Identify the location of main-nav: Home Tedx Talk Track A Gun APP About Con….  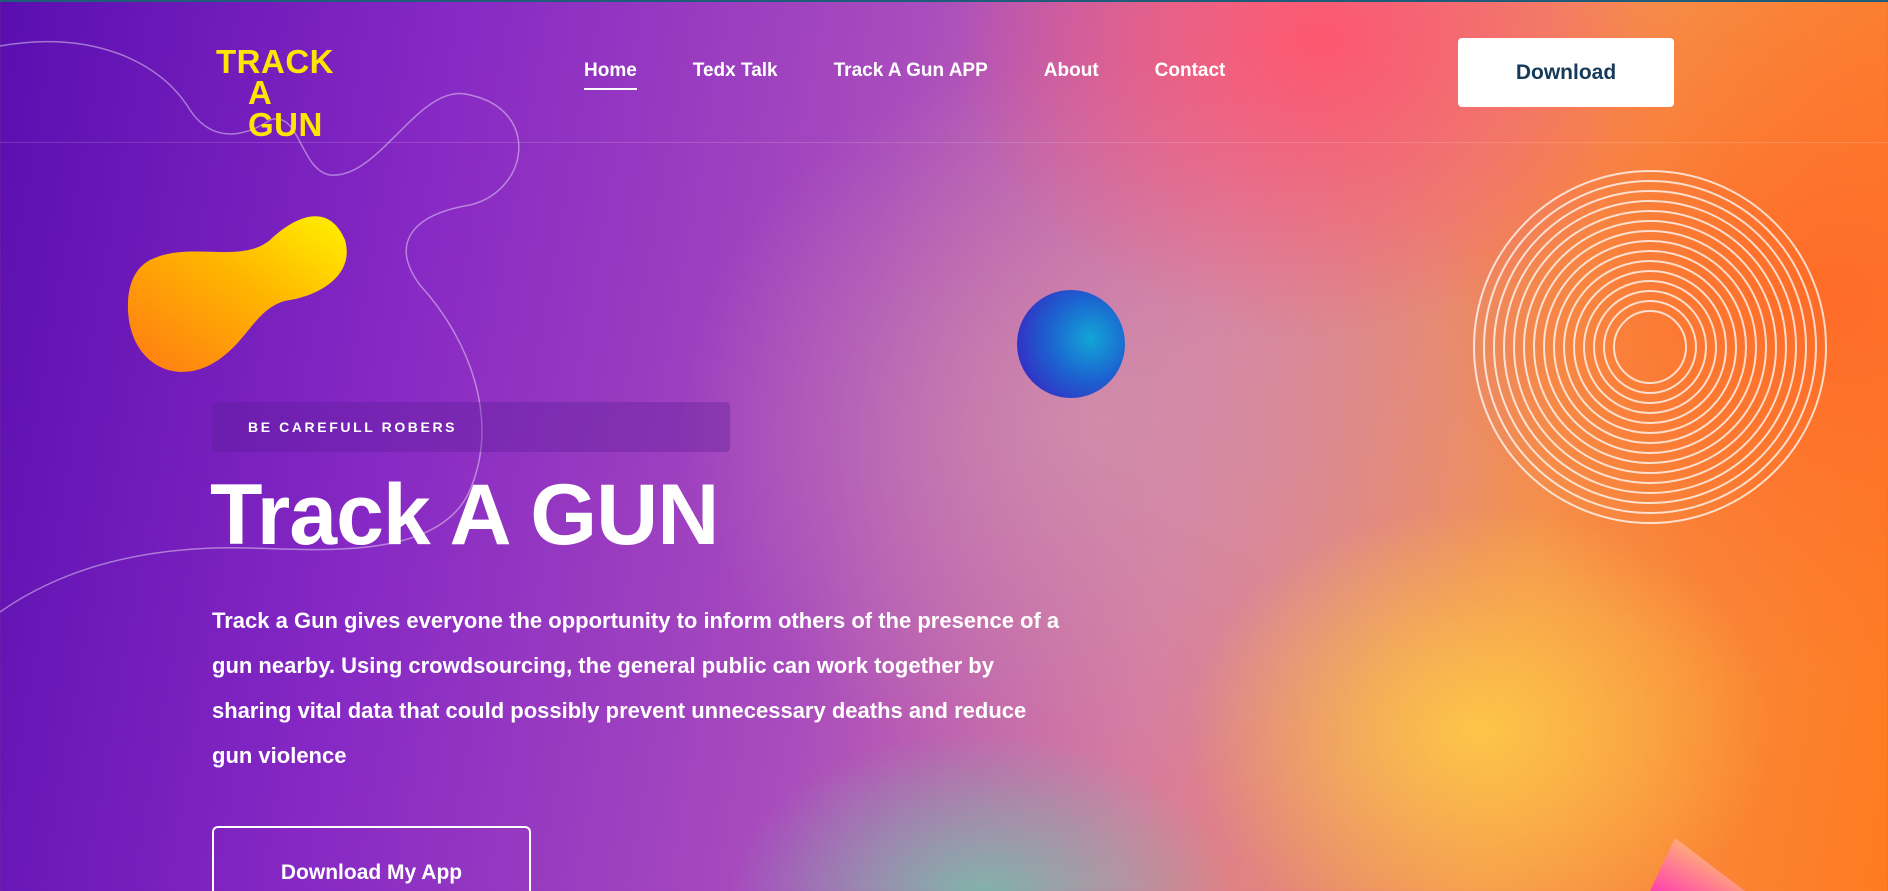
(904, 75).